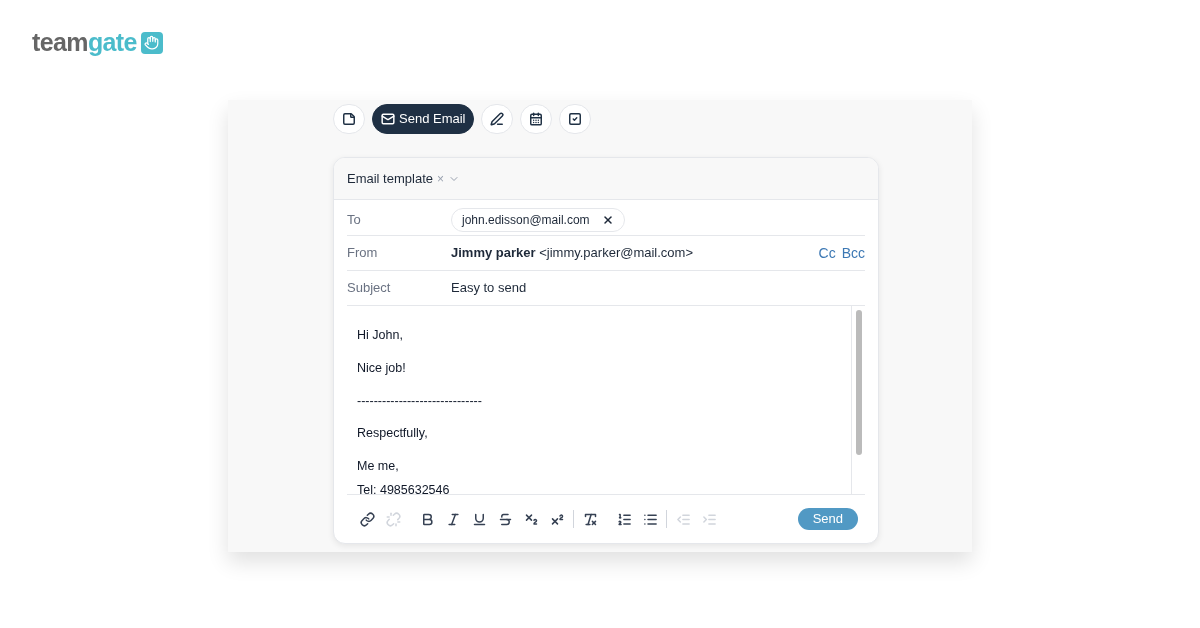  What do you see at coordinates (97, 42) in the screenshot?
I see `logo: teamgate` at bounding box center [97, 42].